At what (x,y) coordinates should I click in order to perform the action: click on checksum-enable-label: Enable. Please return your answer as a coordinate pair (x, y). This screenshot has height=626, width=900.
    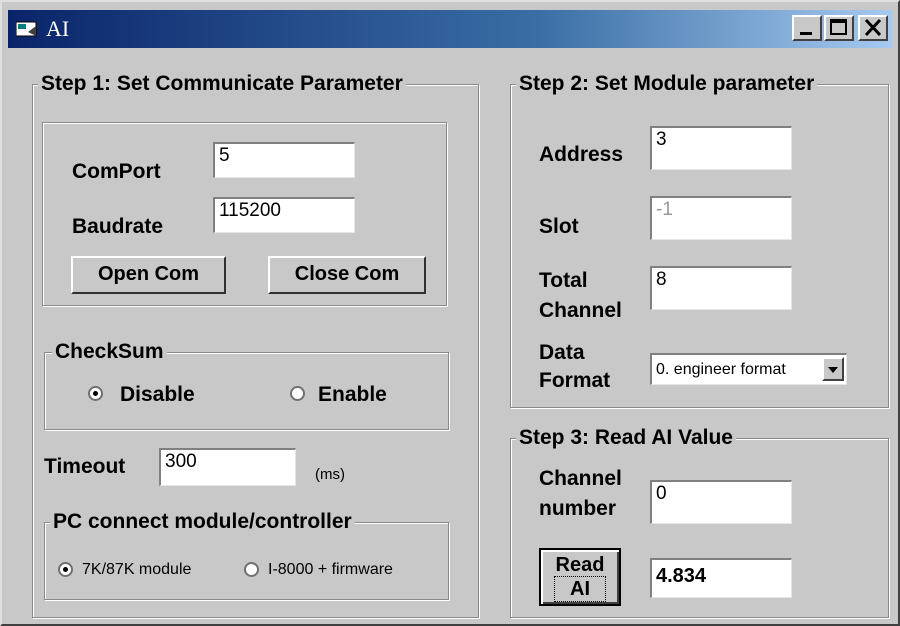
    Looking at the image, I should click on (352, 395).